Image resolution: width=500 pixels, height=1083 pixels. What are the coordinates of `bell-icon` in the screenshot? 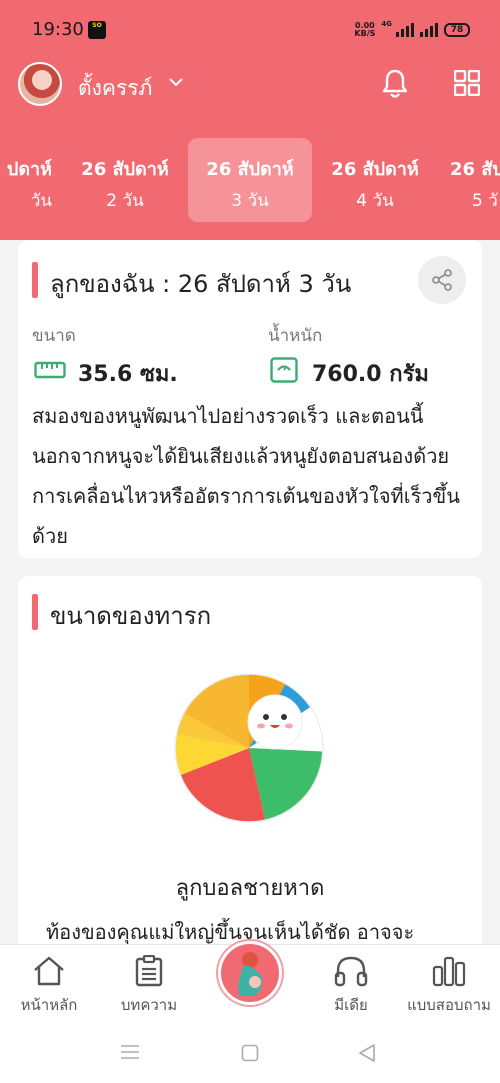 It's located at (395, 84).